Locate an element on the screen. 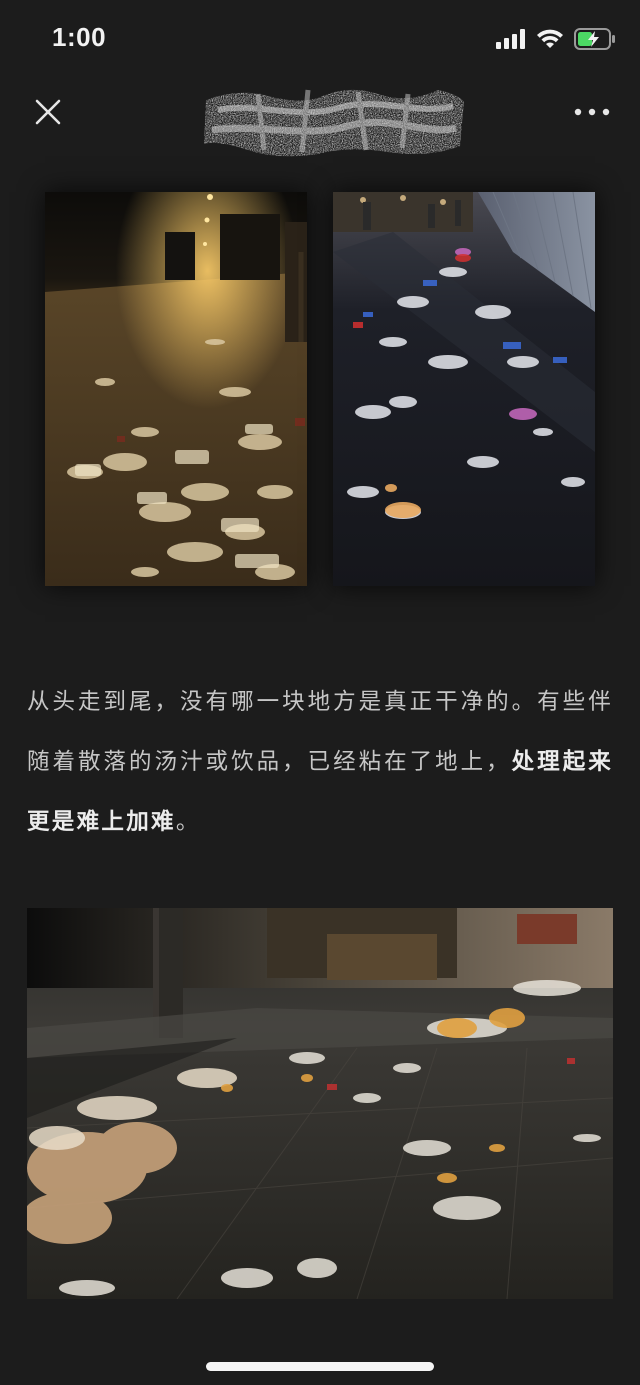 This screenshot has width=640, height=1385. paragraph-end-punctuation: 。 is located at coordinates (188, 822).